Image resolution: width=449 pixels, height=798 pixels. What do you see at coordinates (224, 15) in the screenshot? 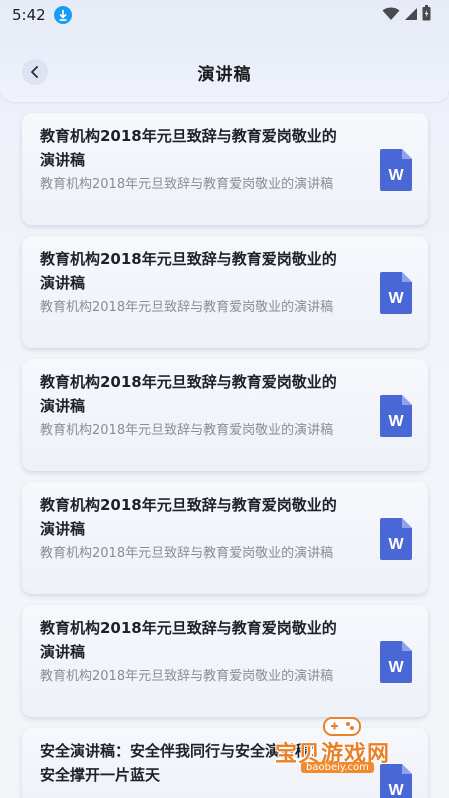
I see `status-bar: 5:42` at bounding box center [224, 15].